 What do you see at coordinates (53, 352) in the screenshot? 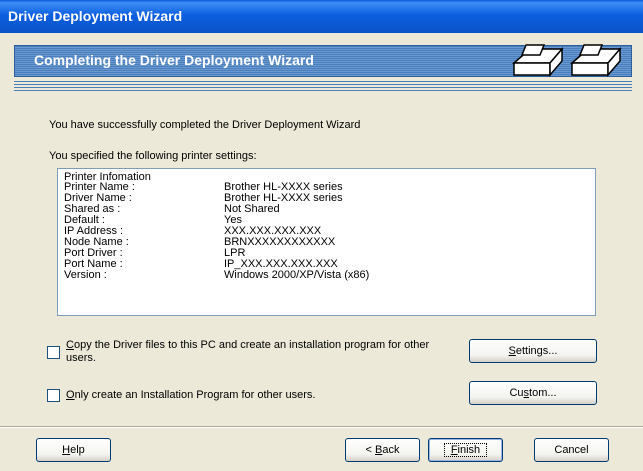
I see `copy-driver-files-checkbox` at bounding box center [53, 352].